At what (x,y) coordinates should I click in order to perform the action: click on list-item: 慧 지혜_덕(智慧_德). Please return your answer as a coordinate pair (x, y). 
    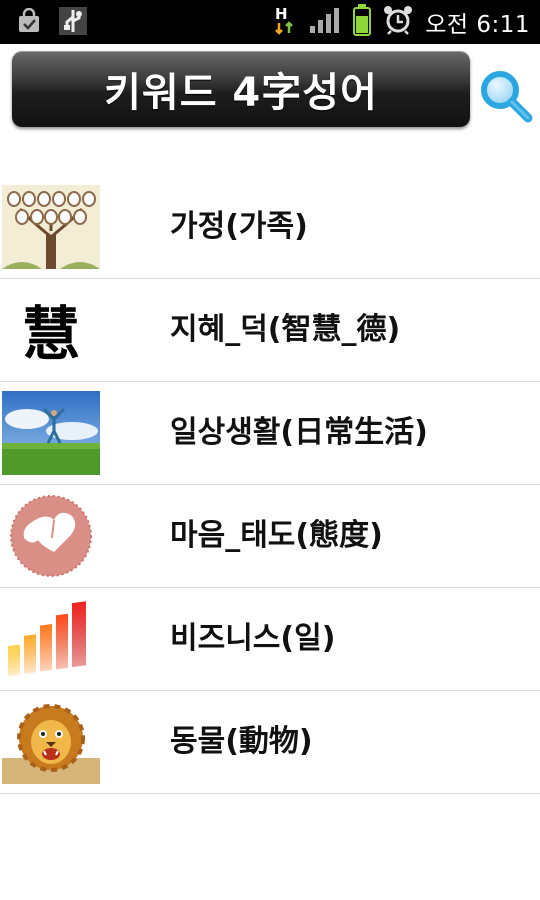
    Looking at the image, I should click on (270, 330).